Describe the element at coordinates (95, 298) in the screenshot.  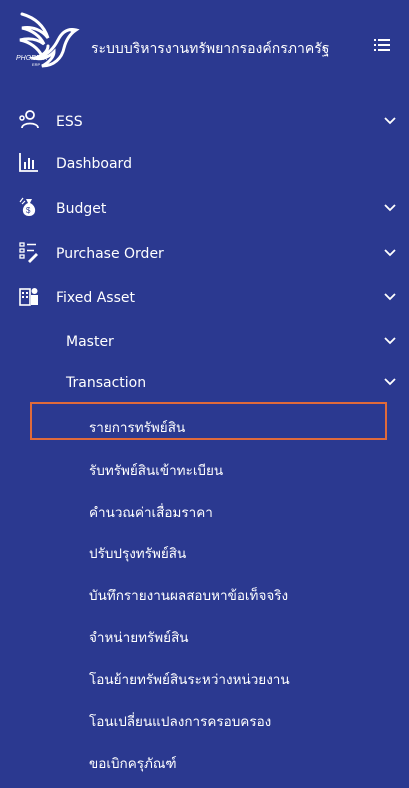
I see `menu-label-fixed-asset: Fixed Asset` at that location.